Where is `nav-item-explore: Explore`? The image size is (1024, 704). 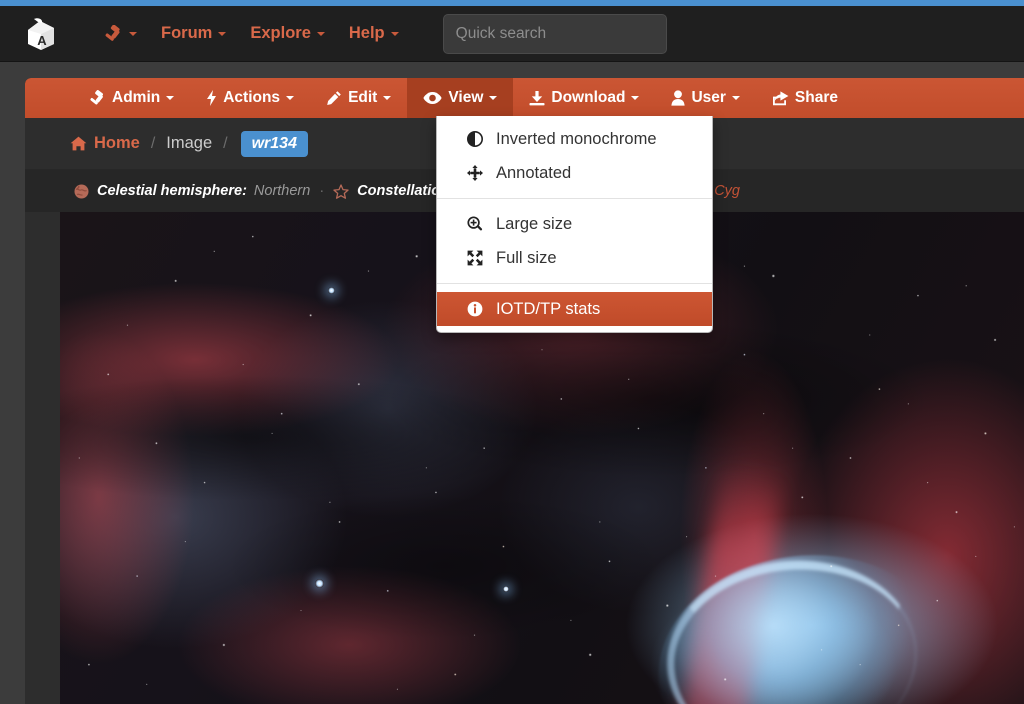
nav-item-explore: Explore is located at coordinates (287, 33).